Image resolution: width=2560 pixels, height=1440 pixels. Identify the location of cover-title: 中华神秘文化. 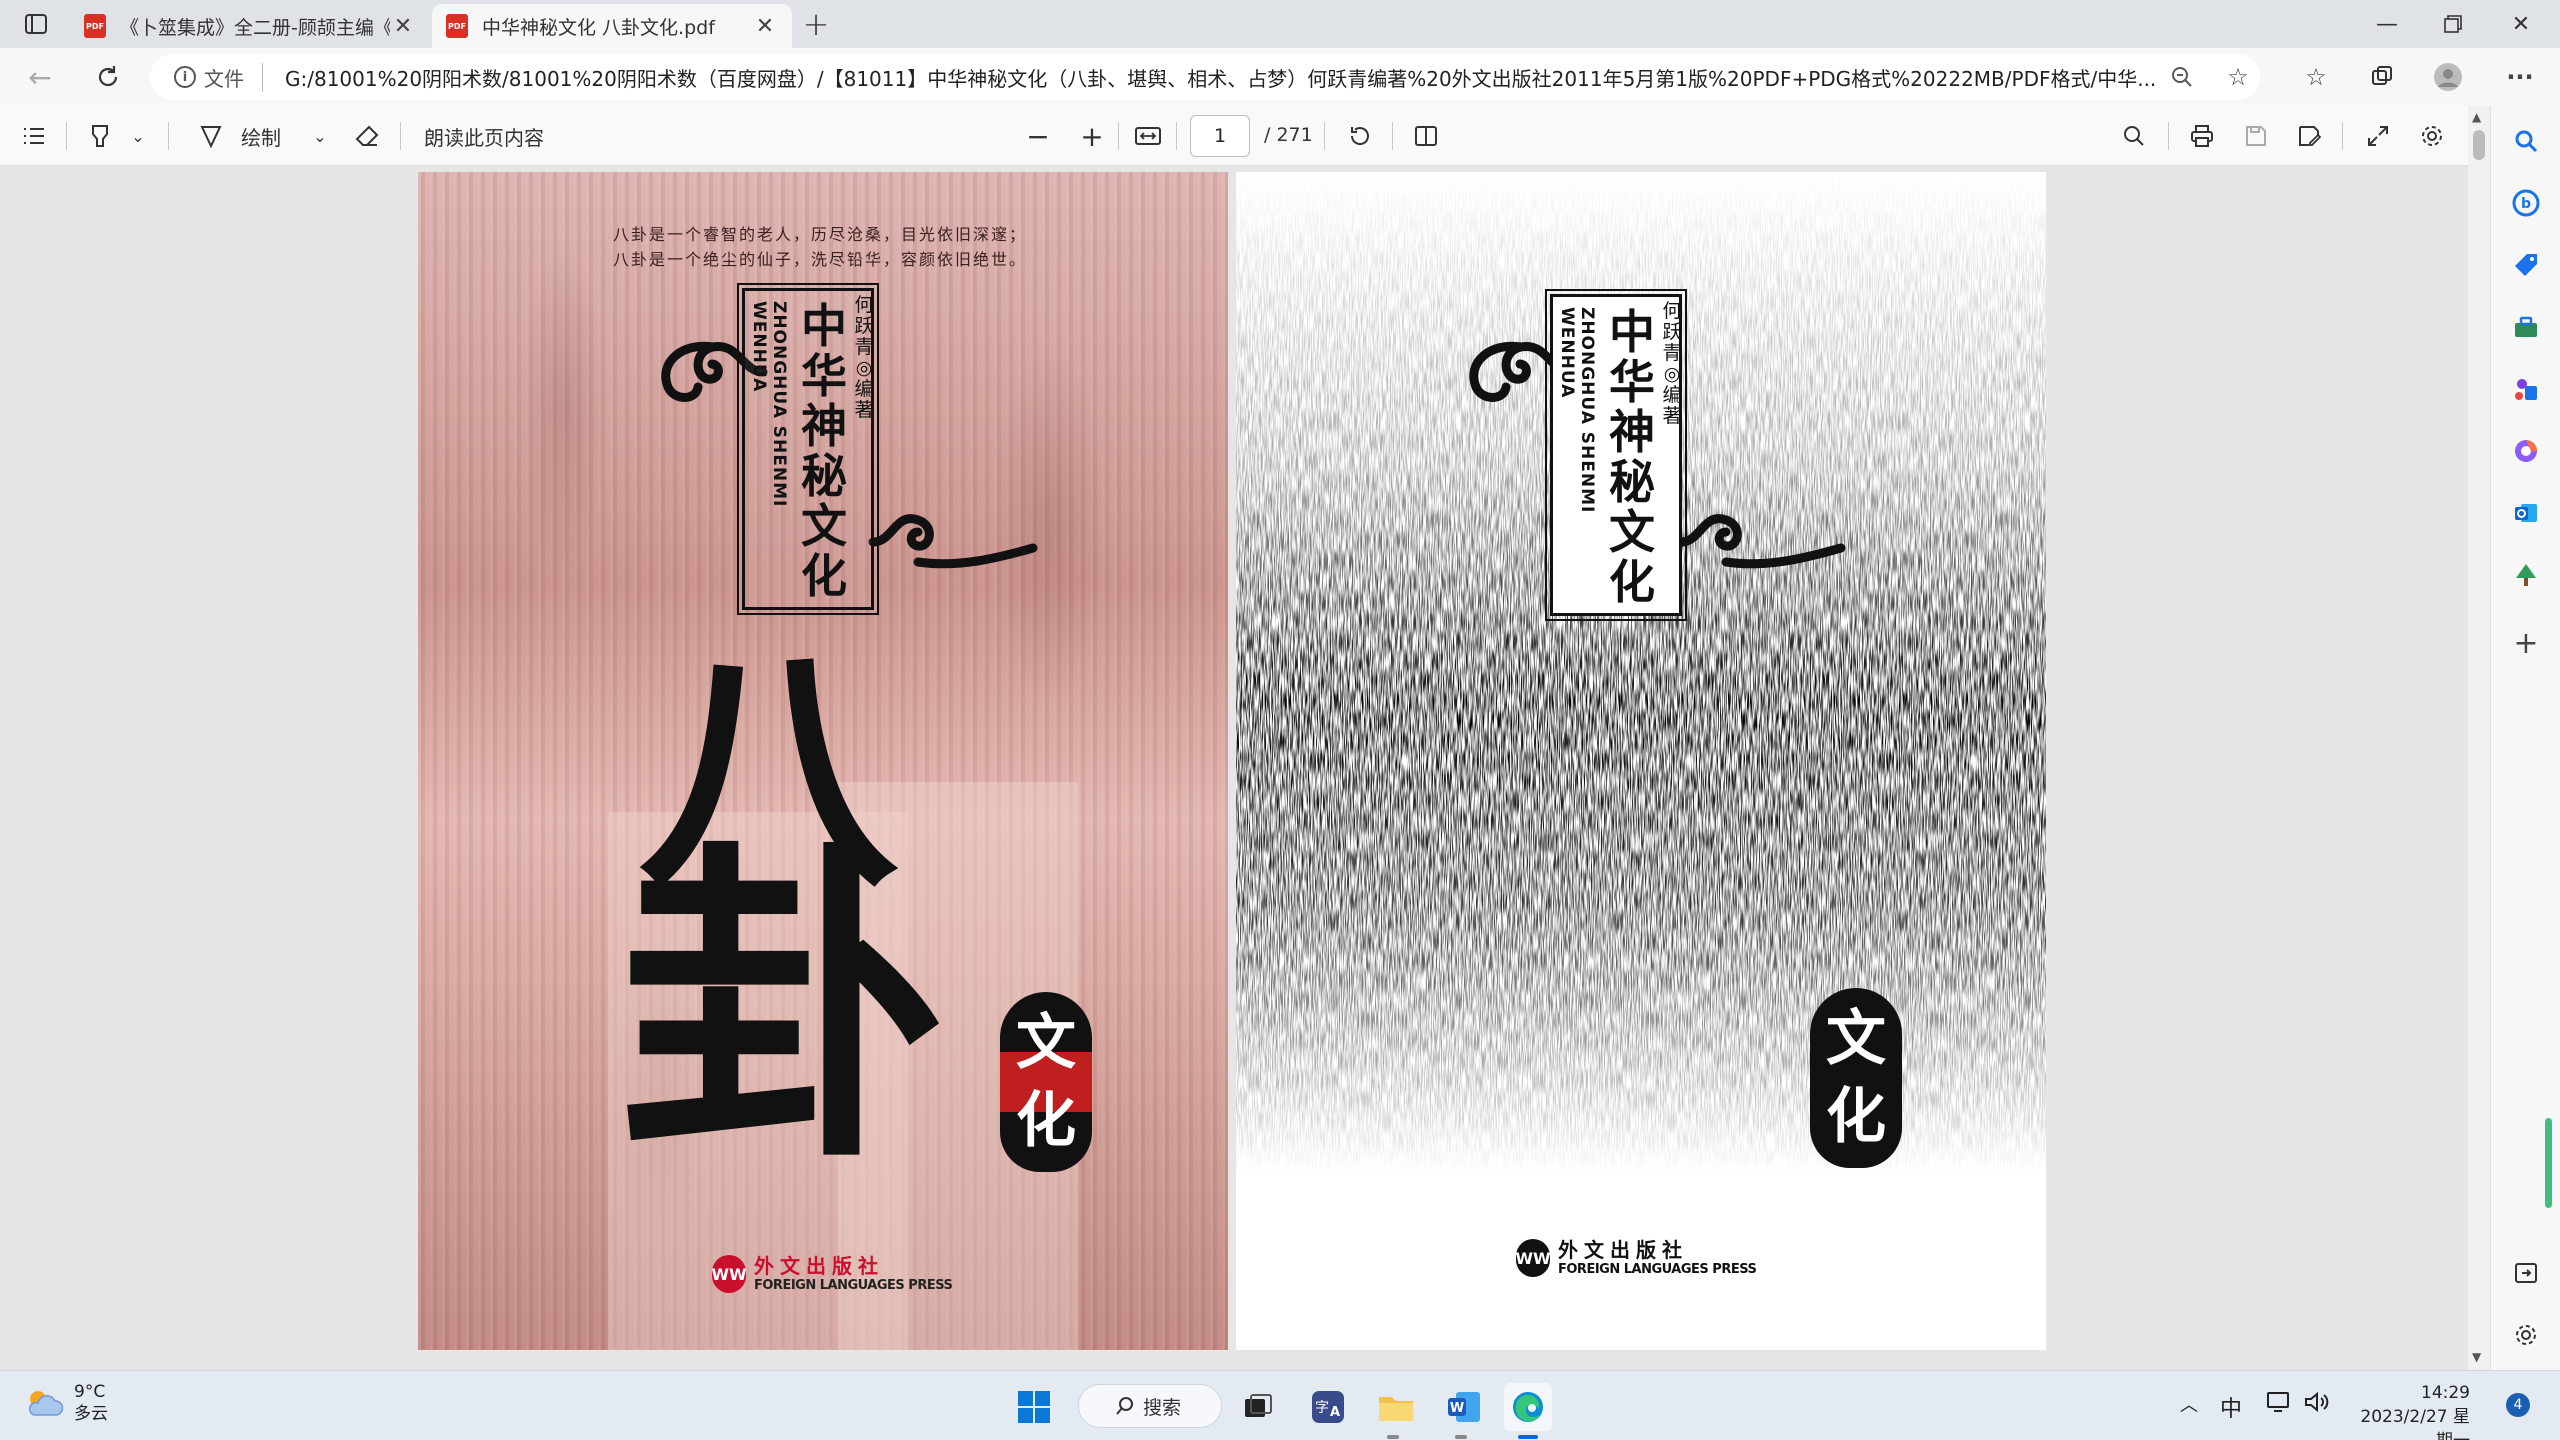
(824, 451).